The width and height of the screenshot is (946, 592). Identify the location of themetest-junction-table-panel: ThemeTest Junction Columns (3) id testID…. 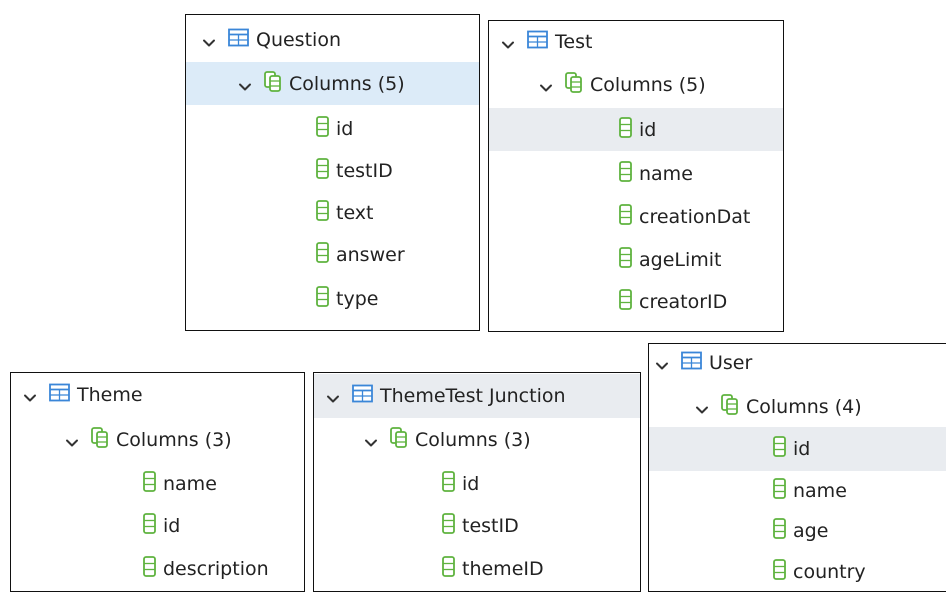
(477, 482).